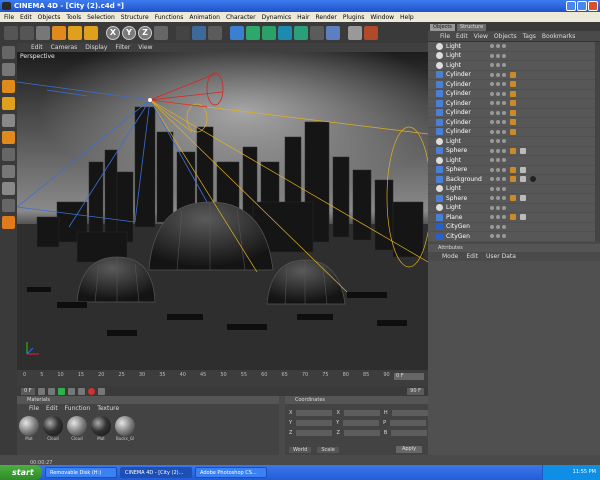  Describe the element at coordinates (129, 32) in the screenshot. I see `y-axis-icon: Y` at that location.